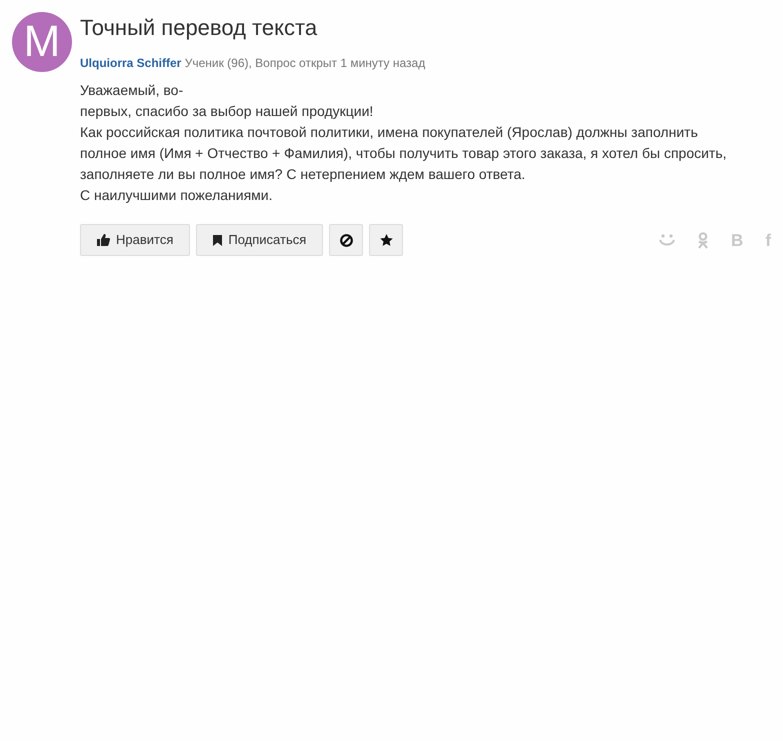  What do you see at coordinates (260, 240) in the screenshot?
I see `subscribe-button: Подписаться` at bounding box center [260, 240].